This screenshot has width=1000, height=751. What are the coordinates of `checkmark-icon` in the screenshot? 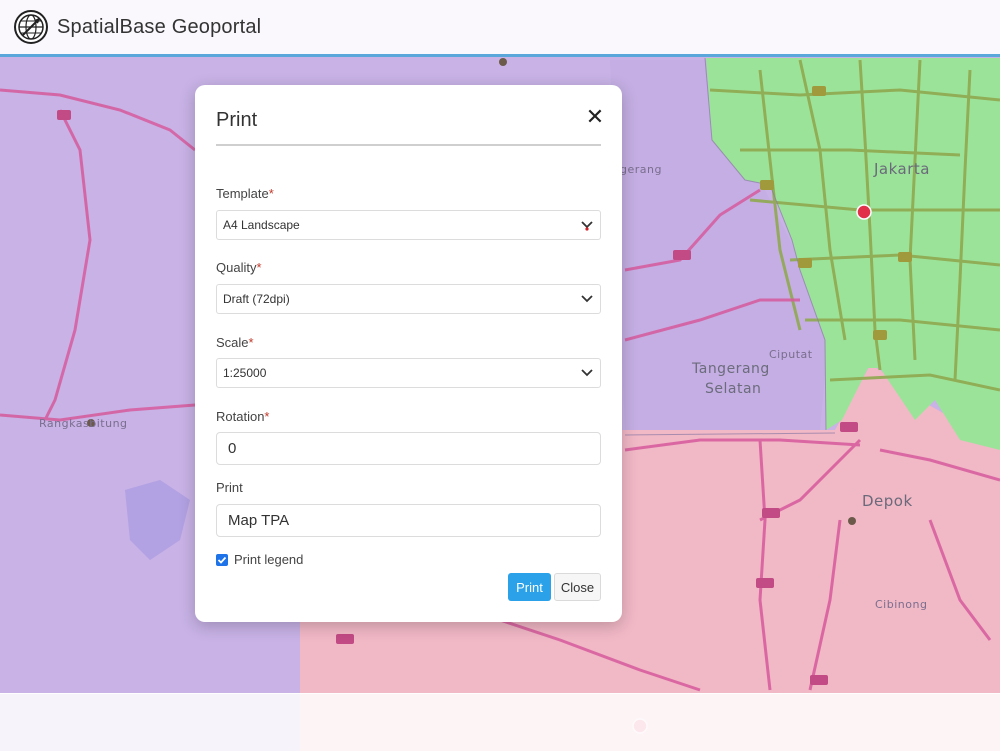 It's located at (222, 560).